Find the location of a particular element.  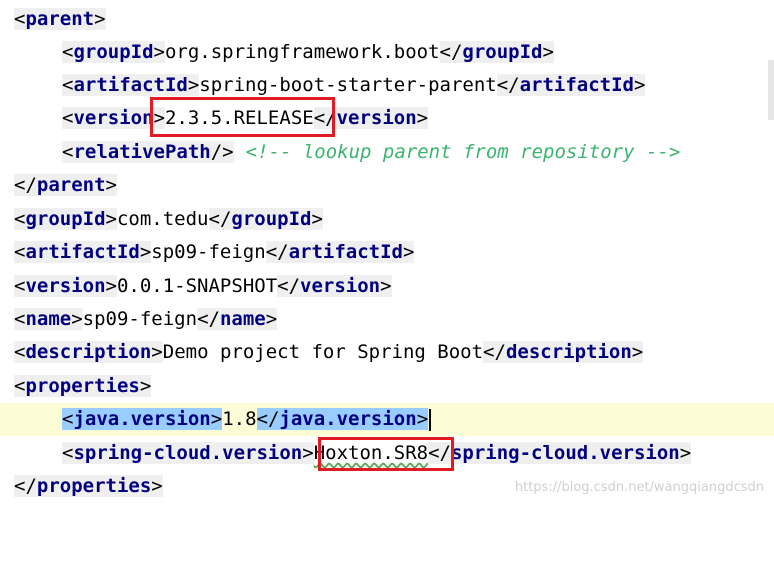

xml-value: Demo project for Spring Boot is located at coordinates (323, 352).